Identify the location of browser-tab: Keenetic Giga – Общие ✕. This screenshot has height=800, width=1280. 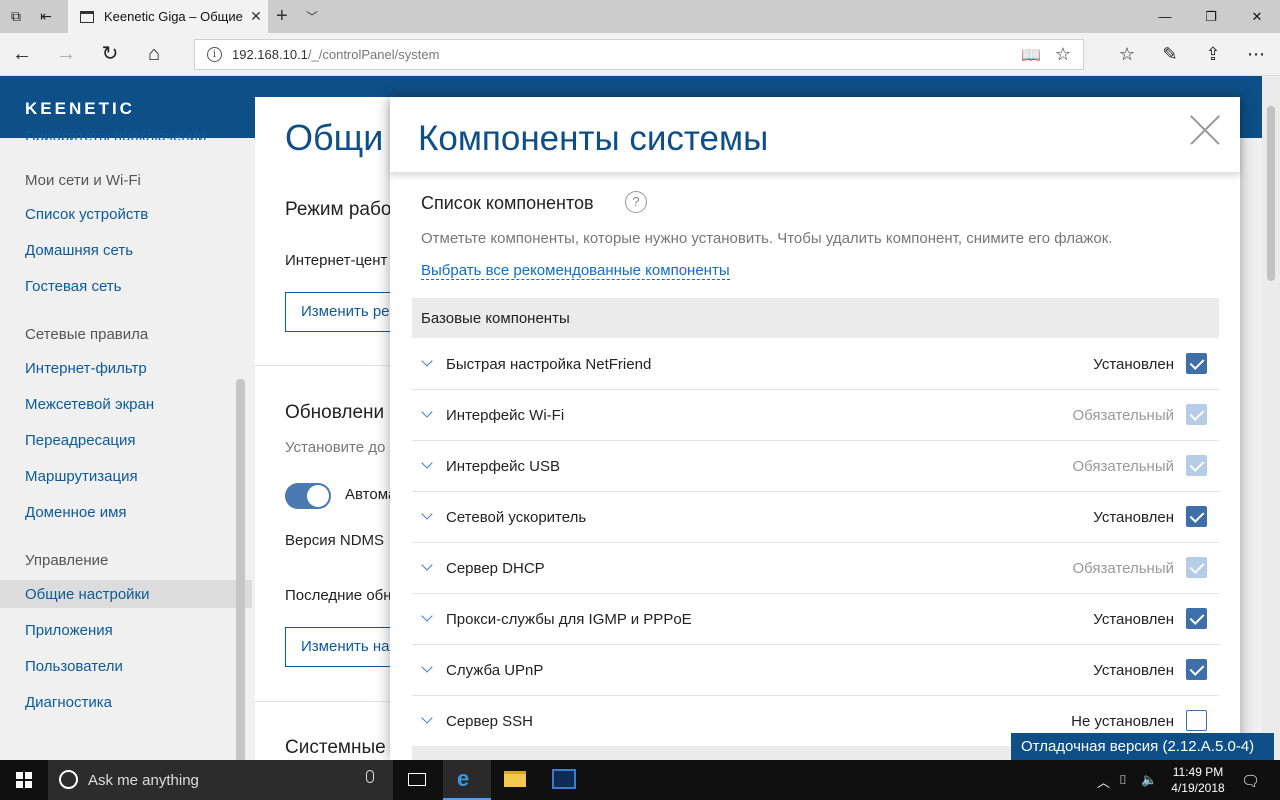
(168, 16).